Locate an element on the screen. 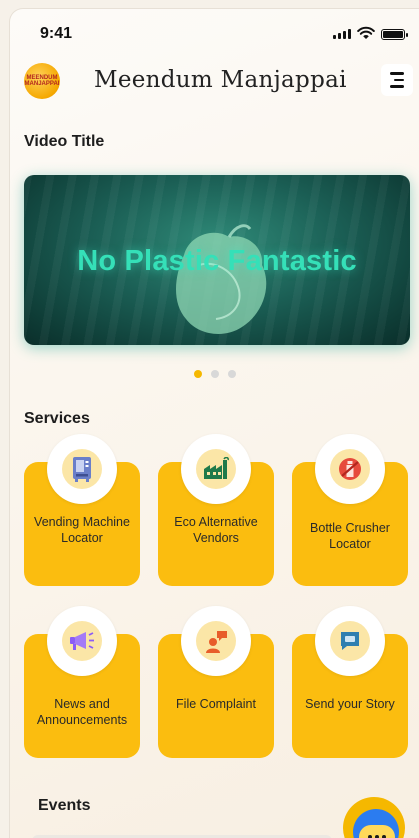 Image resolution: width=419 pixels, height=838 pixels. events-section-title: Events is located at coordinates (64, 805).